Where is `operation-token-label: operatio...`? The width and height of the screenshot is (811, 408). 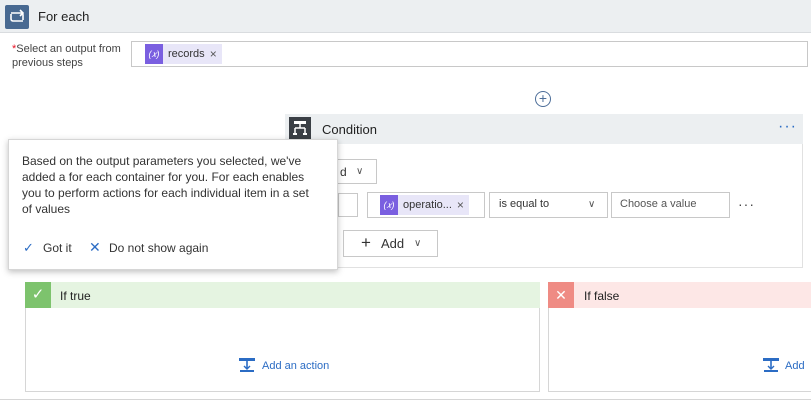
operation-token-label: operatio... is located at coordinates (427, 205).